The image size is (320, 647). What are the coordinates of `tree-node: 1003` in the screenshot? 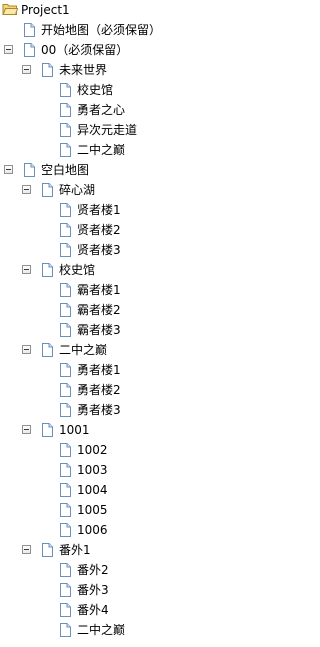 It's located at (136, 470).